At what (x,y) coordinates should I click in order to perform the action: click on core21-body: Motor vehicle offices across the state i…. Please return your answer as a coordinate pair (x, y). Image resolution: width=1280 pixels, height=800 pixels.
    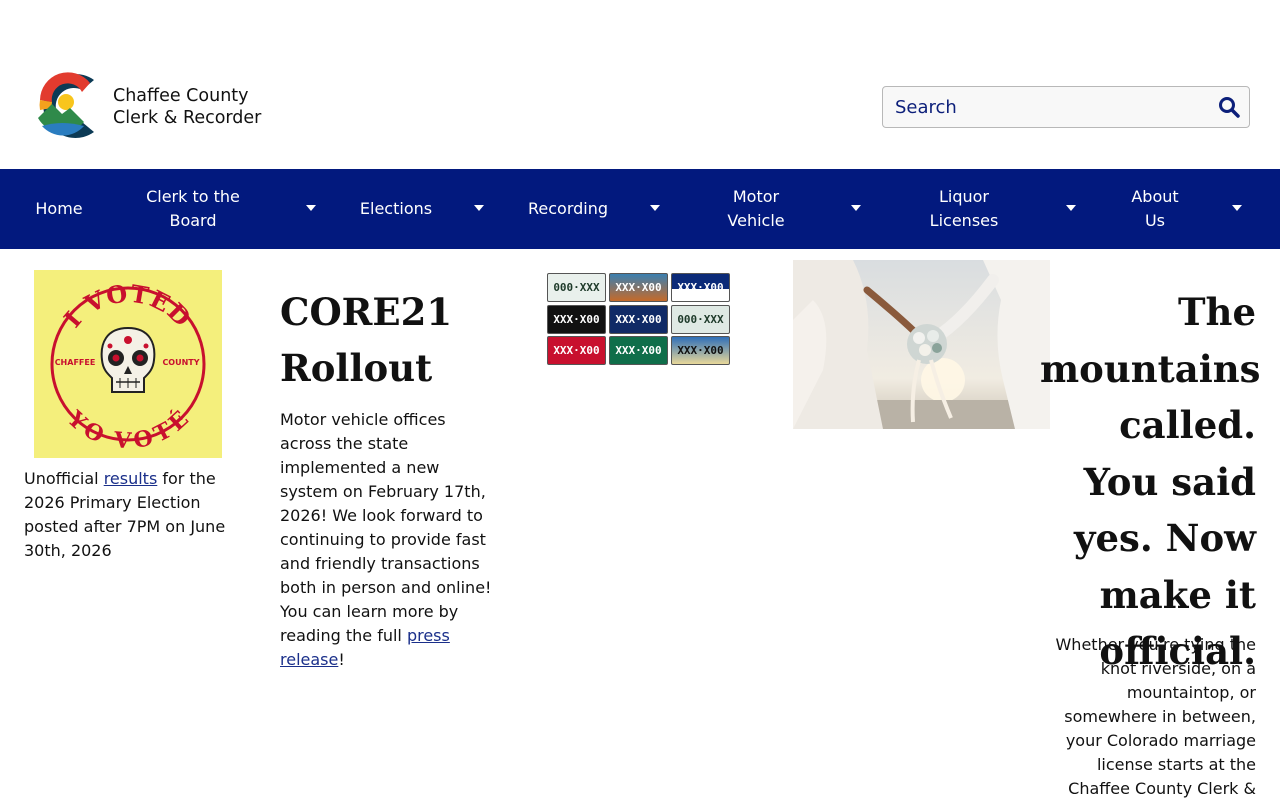
    Looking at the image, I should click on (386, 540).